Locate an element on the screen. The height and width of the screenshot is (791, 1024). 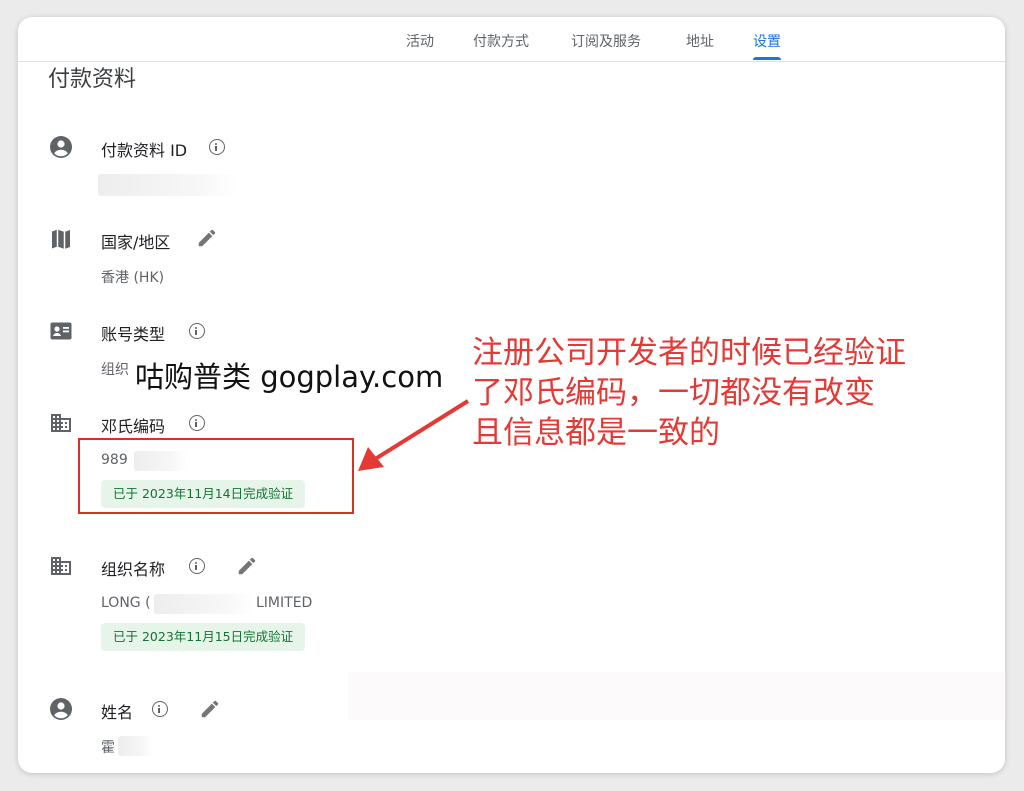
name-label: 姓名 is located at coordinates (117, 712).